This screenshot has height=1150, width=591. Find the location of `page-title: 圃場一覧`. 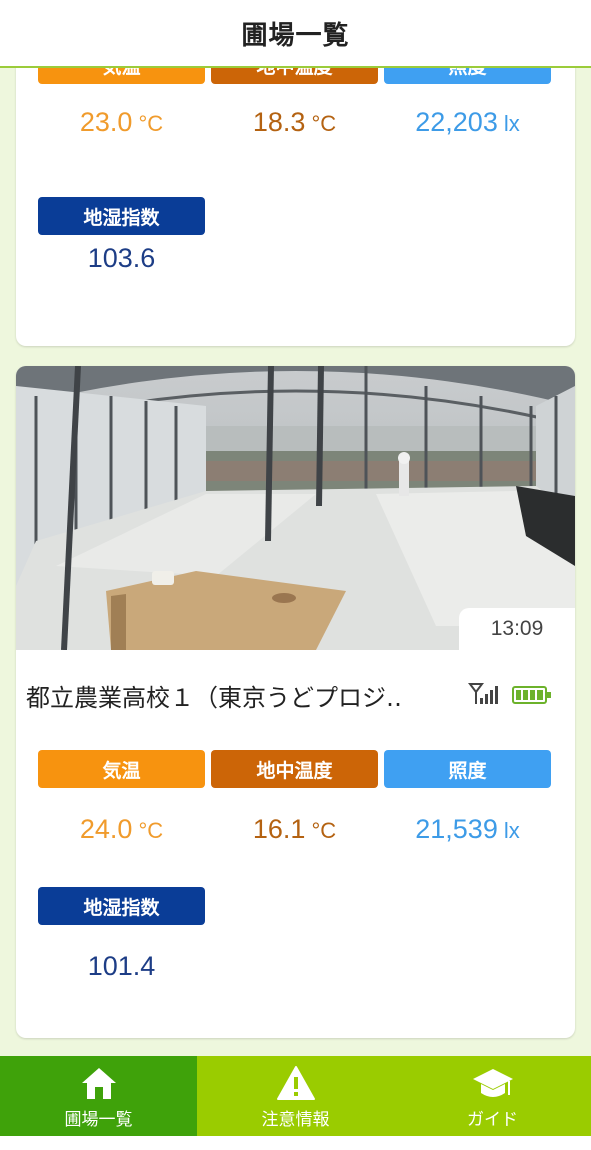

page-title: 圃場一覧 is located at coordinates (295, 35).